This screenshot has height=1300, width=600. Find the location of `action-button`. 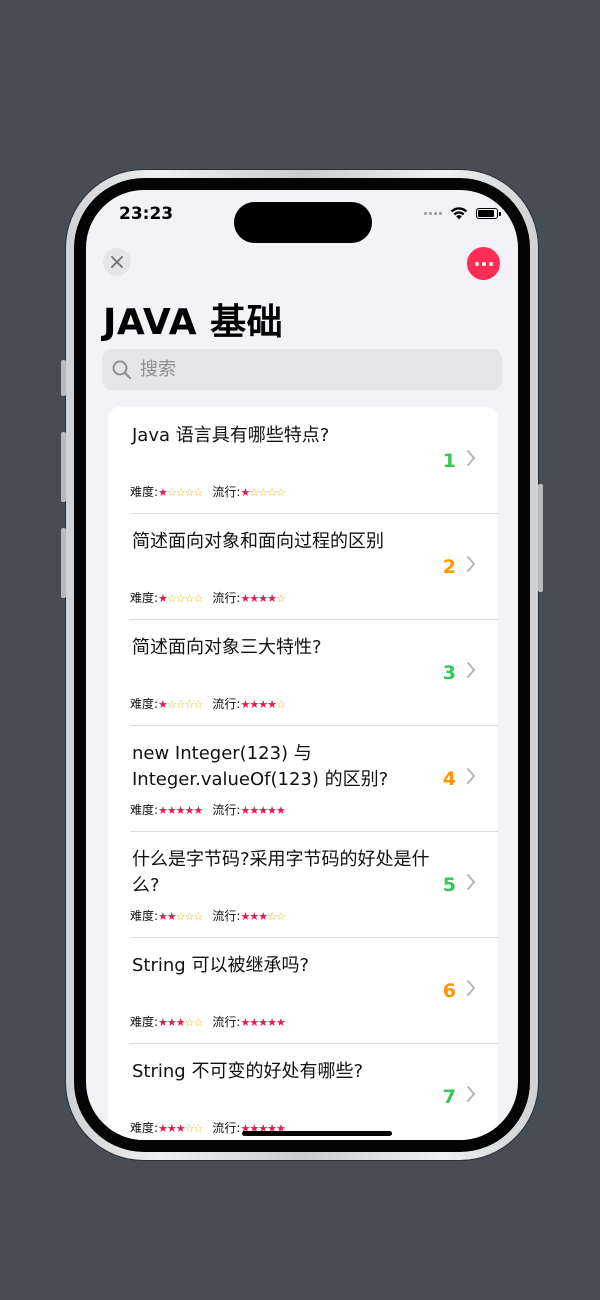

action-button is located at coordinates (63, 378).